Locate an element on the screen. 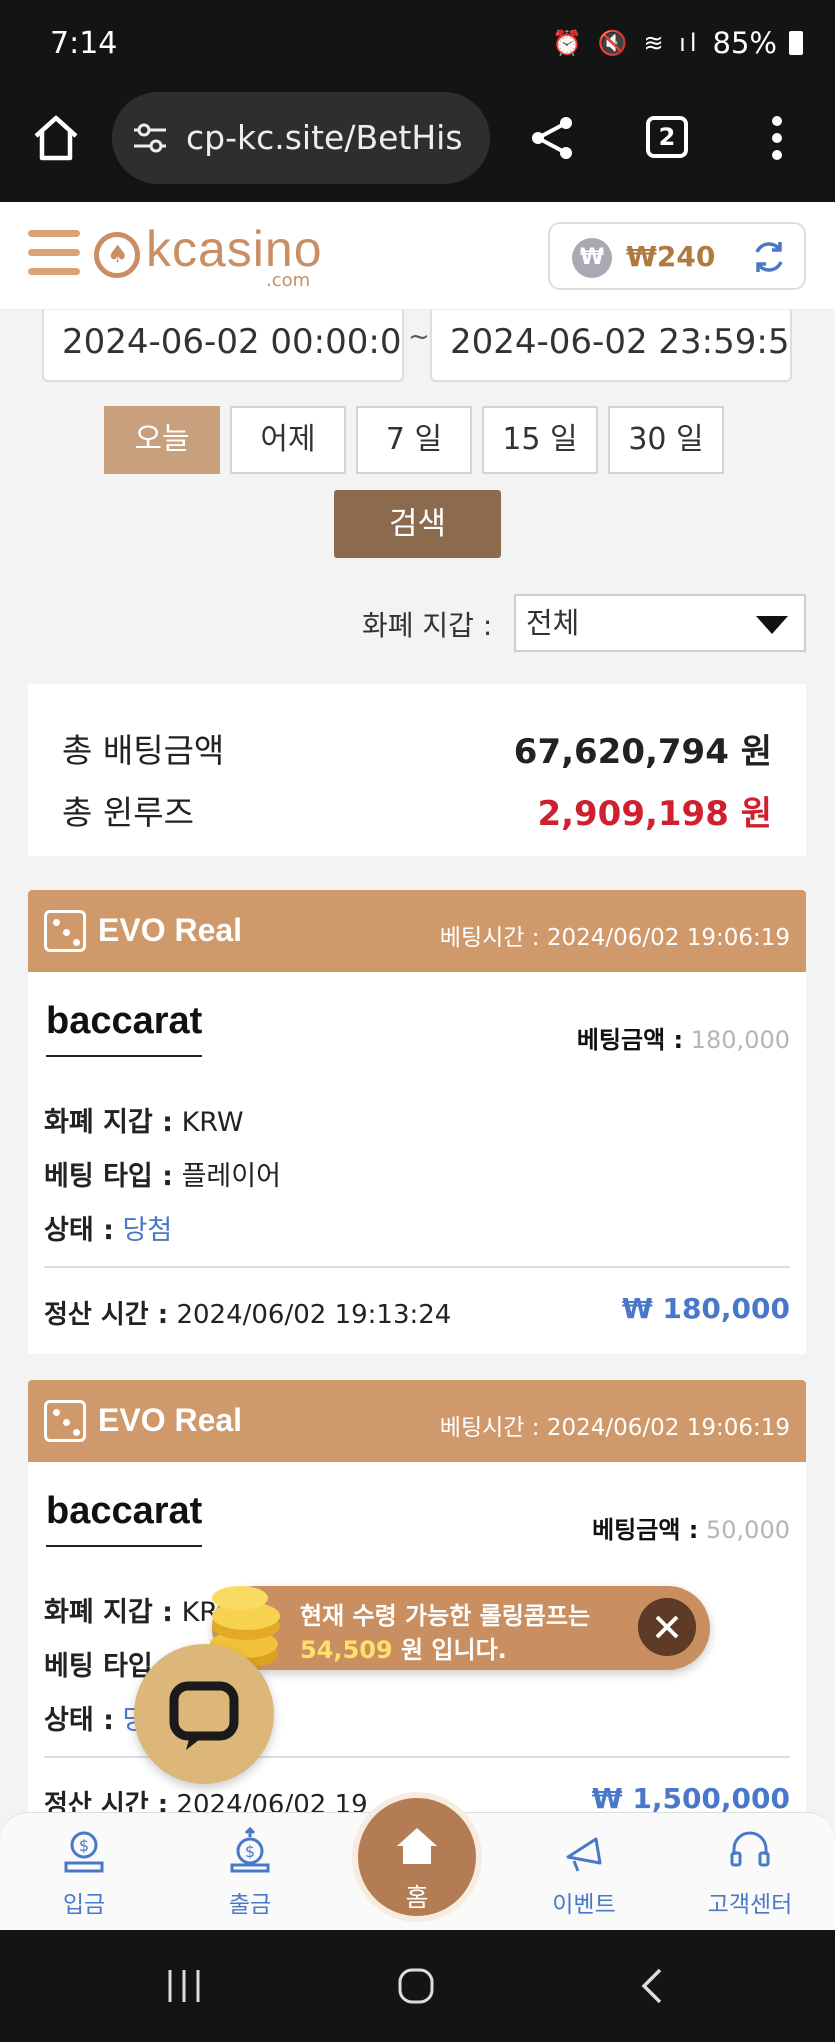 This screenshot has width=835, height=2042. period-15days-button: 15 일 is located at coordinates (540, 440).